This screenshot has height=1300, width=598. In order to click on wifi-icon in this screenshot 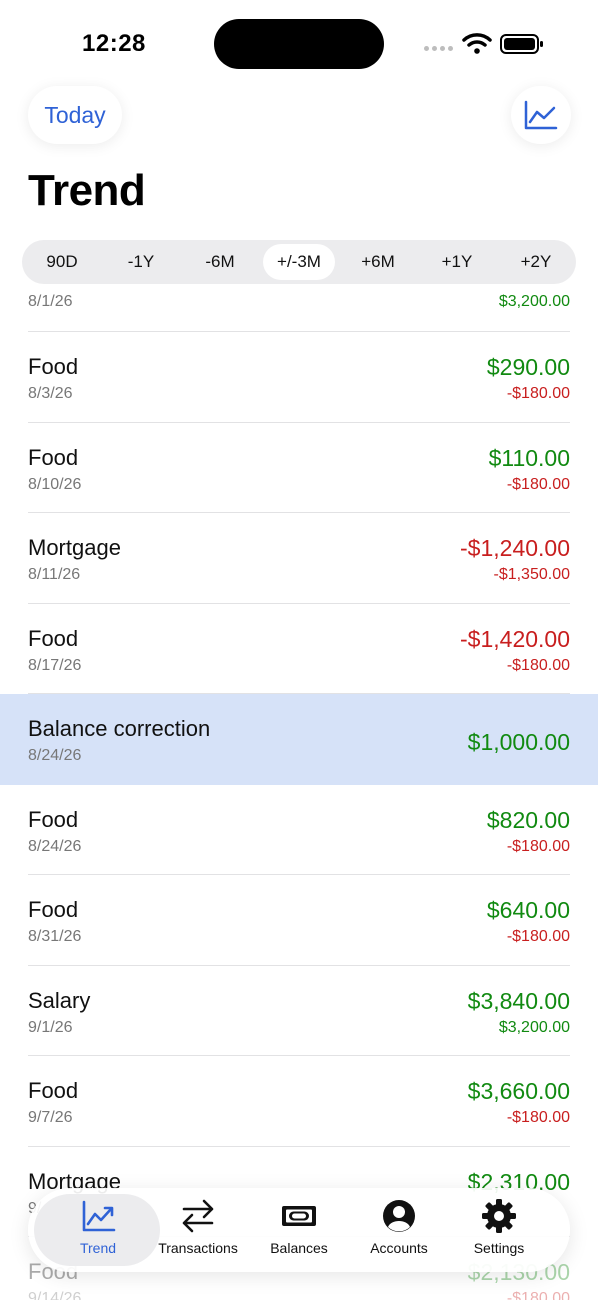, I will do `click(477, 43)`.